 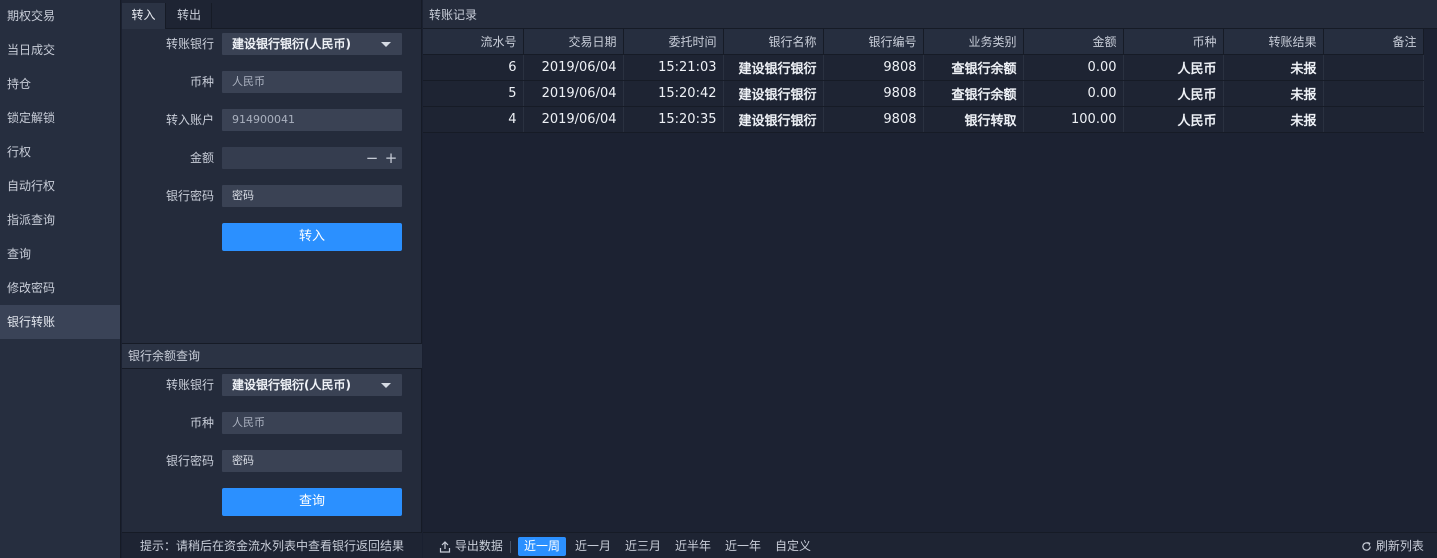 What do you see at coordinates (189, 120) in the screenshot?
I see `account-label: 转入账户` at bounding box center [189, 120].